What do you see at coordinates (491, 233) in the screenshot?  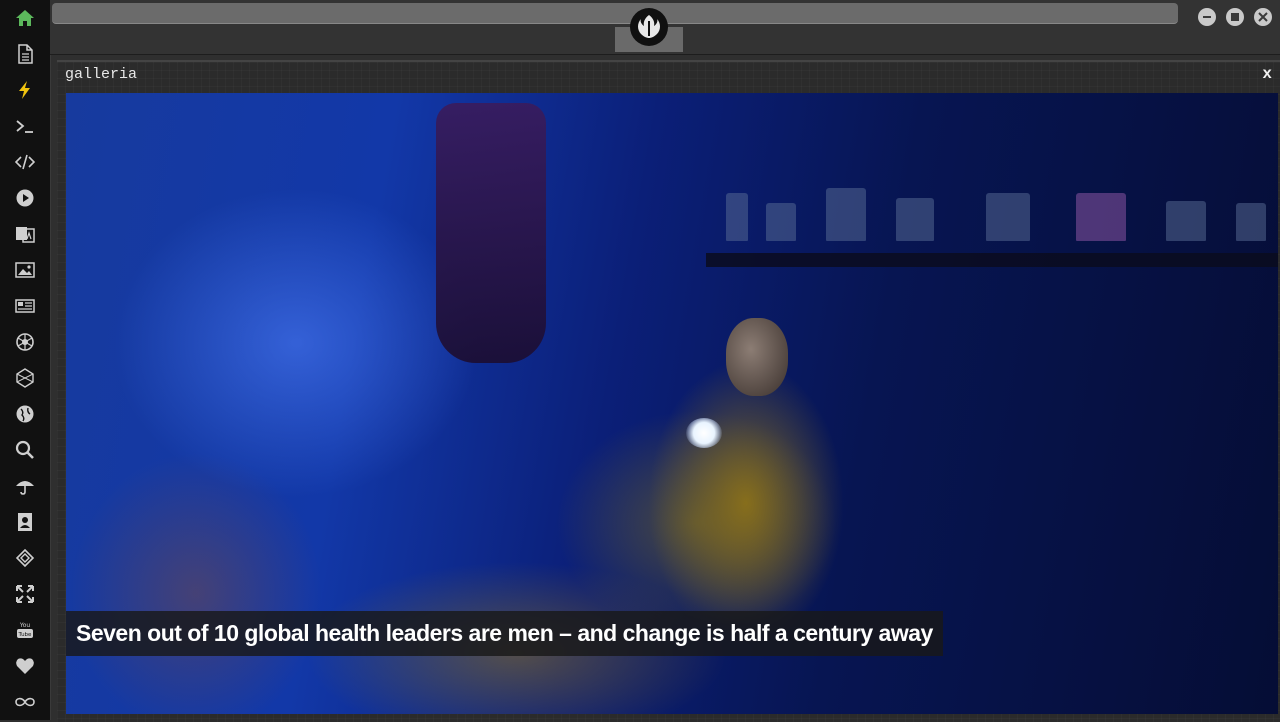 I see `hanging-cloth` at bounding box center [491, 233].